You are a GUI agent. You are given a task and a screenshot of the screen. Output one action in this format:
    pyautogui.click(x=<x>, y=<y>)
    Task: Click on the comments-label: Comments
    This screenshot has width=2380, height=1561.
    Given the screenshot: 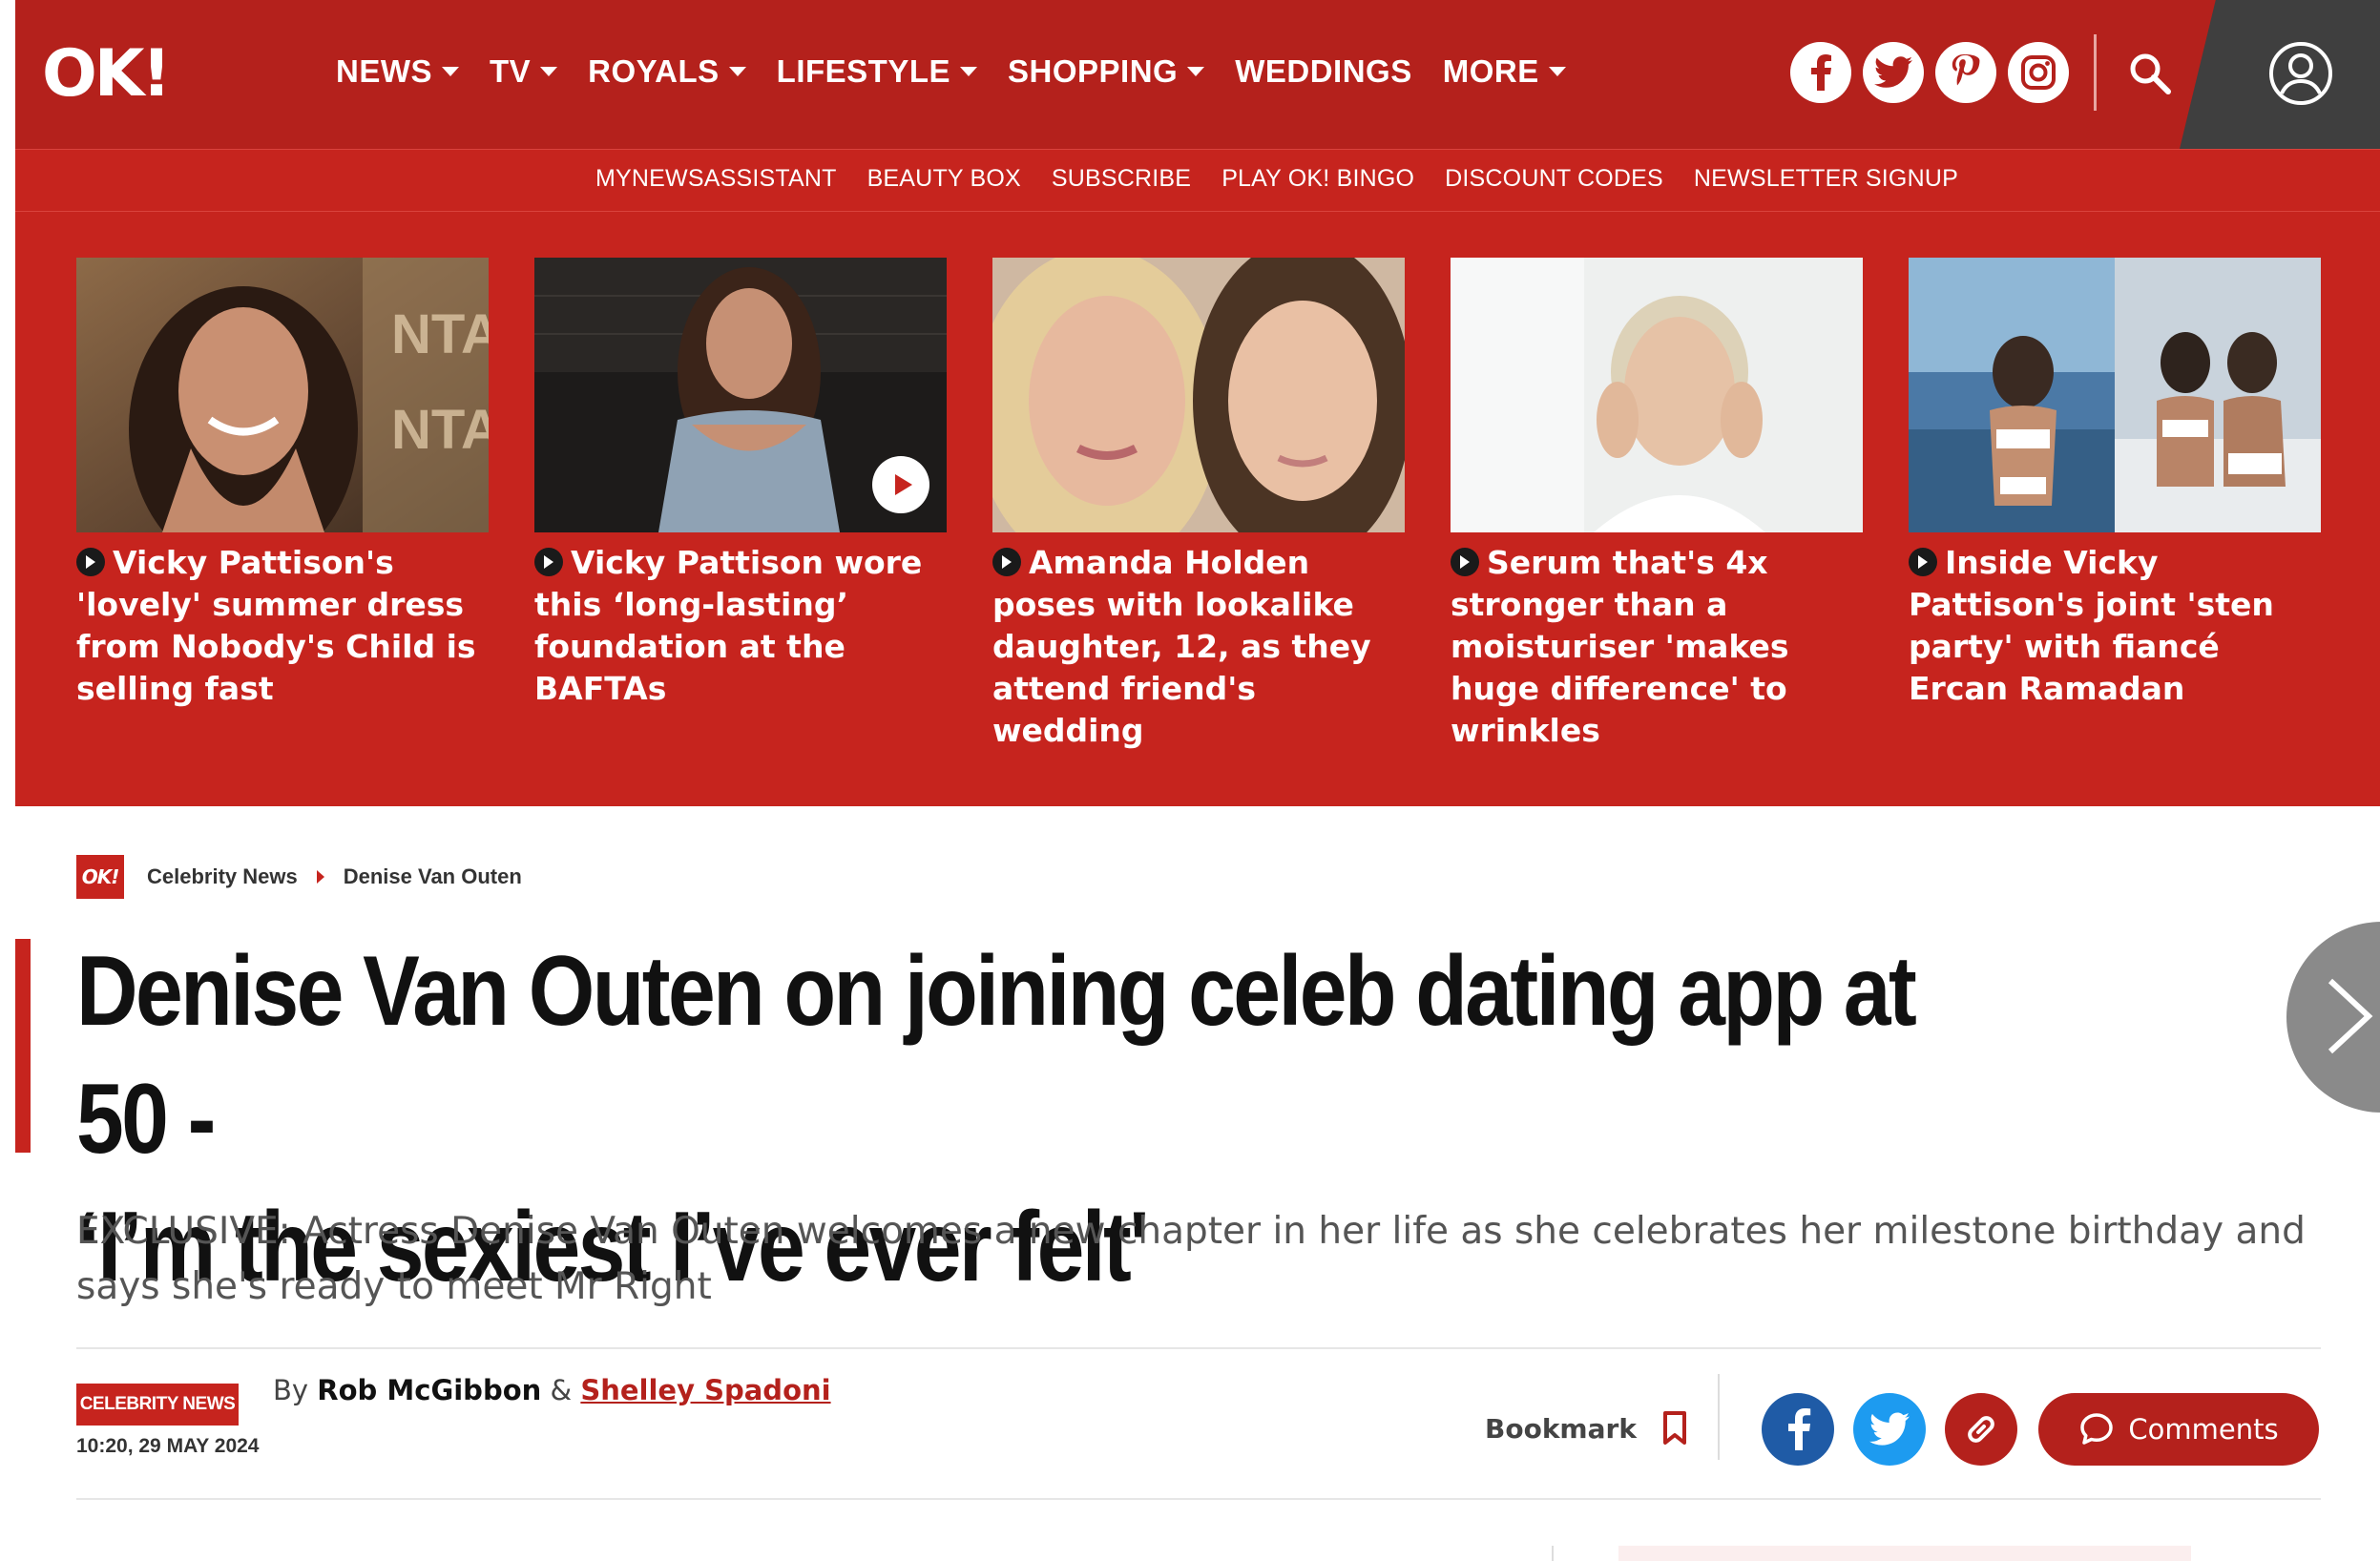 What is the action you would take?
    pyautogui.click(x=2203, y=1430)
    